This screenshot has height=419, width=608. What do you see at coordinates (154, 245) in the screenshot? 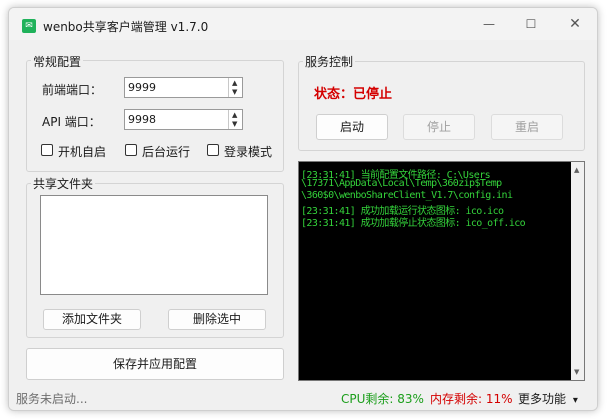
I see `shared-folders-list` at bounding box center [154, 245].